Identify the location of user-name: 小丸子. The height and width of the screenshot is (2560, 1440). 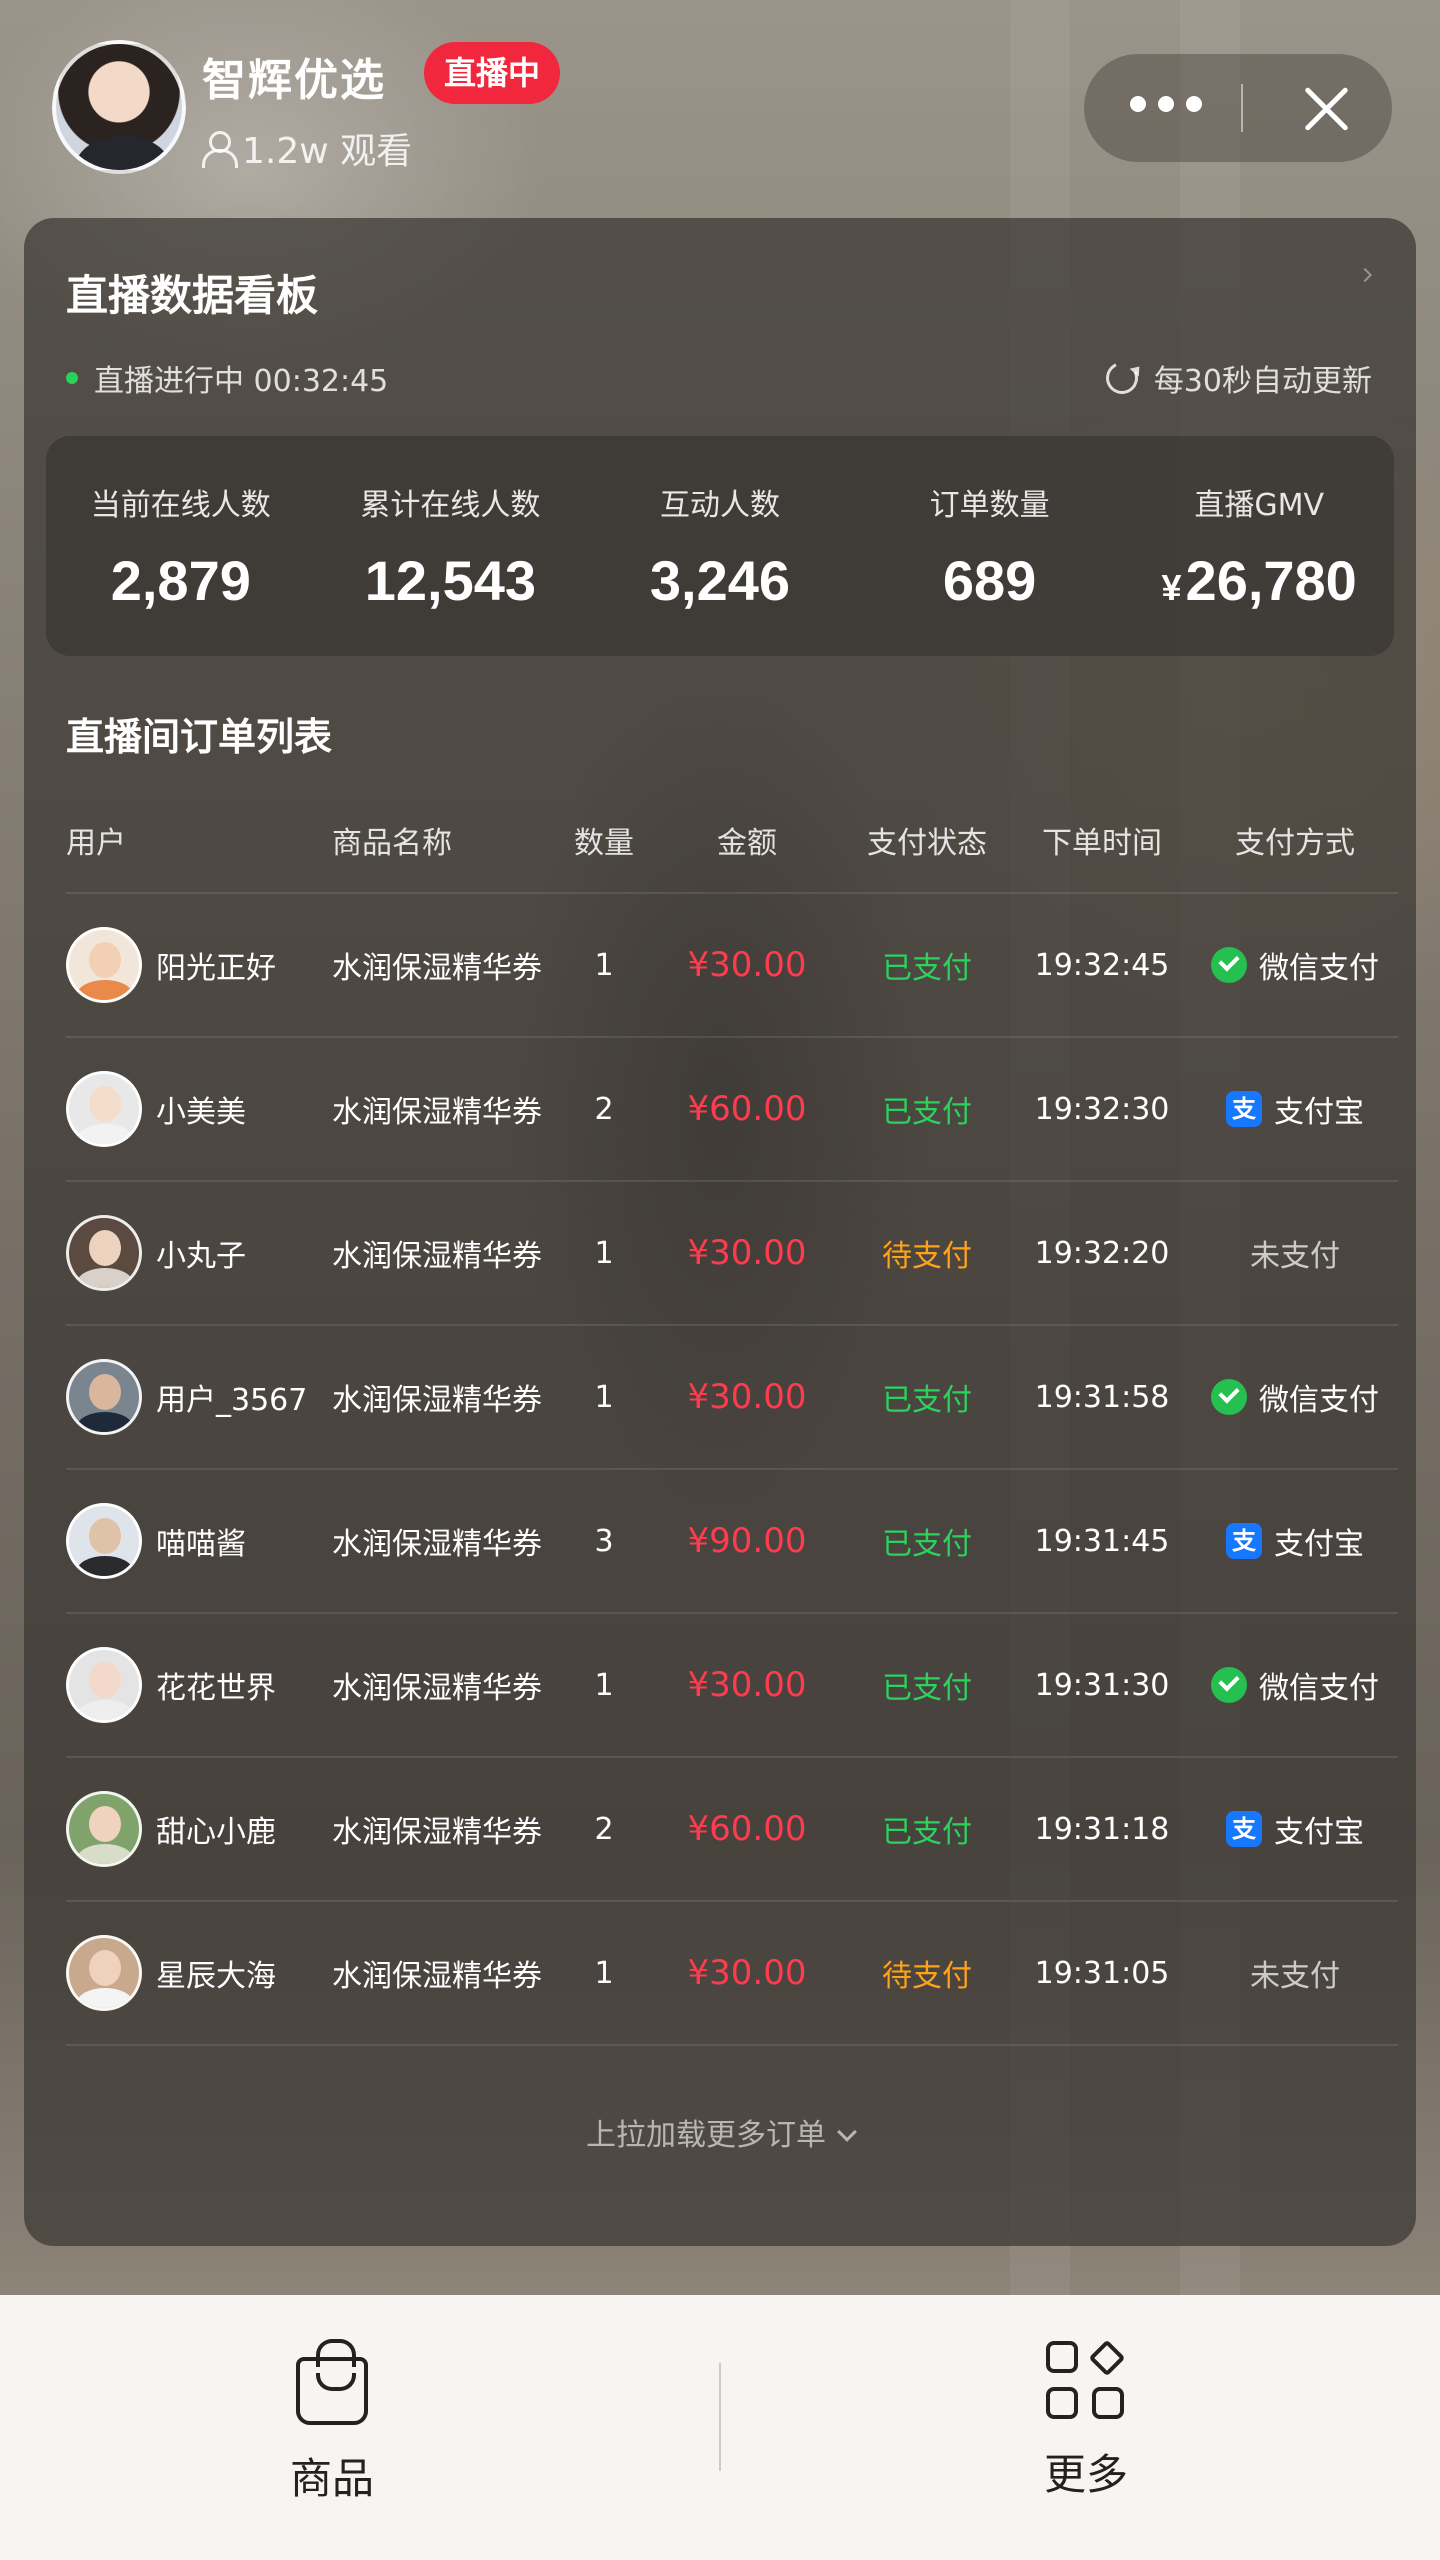
(201, 1256).